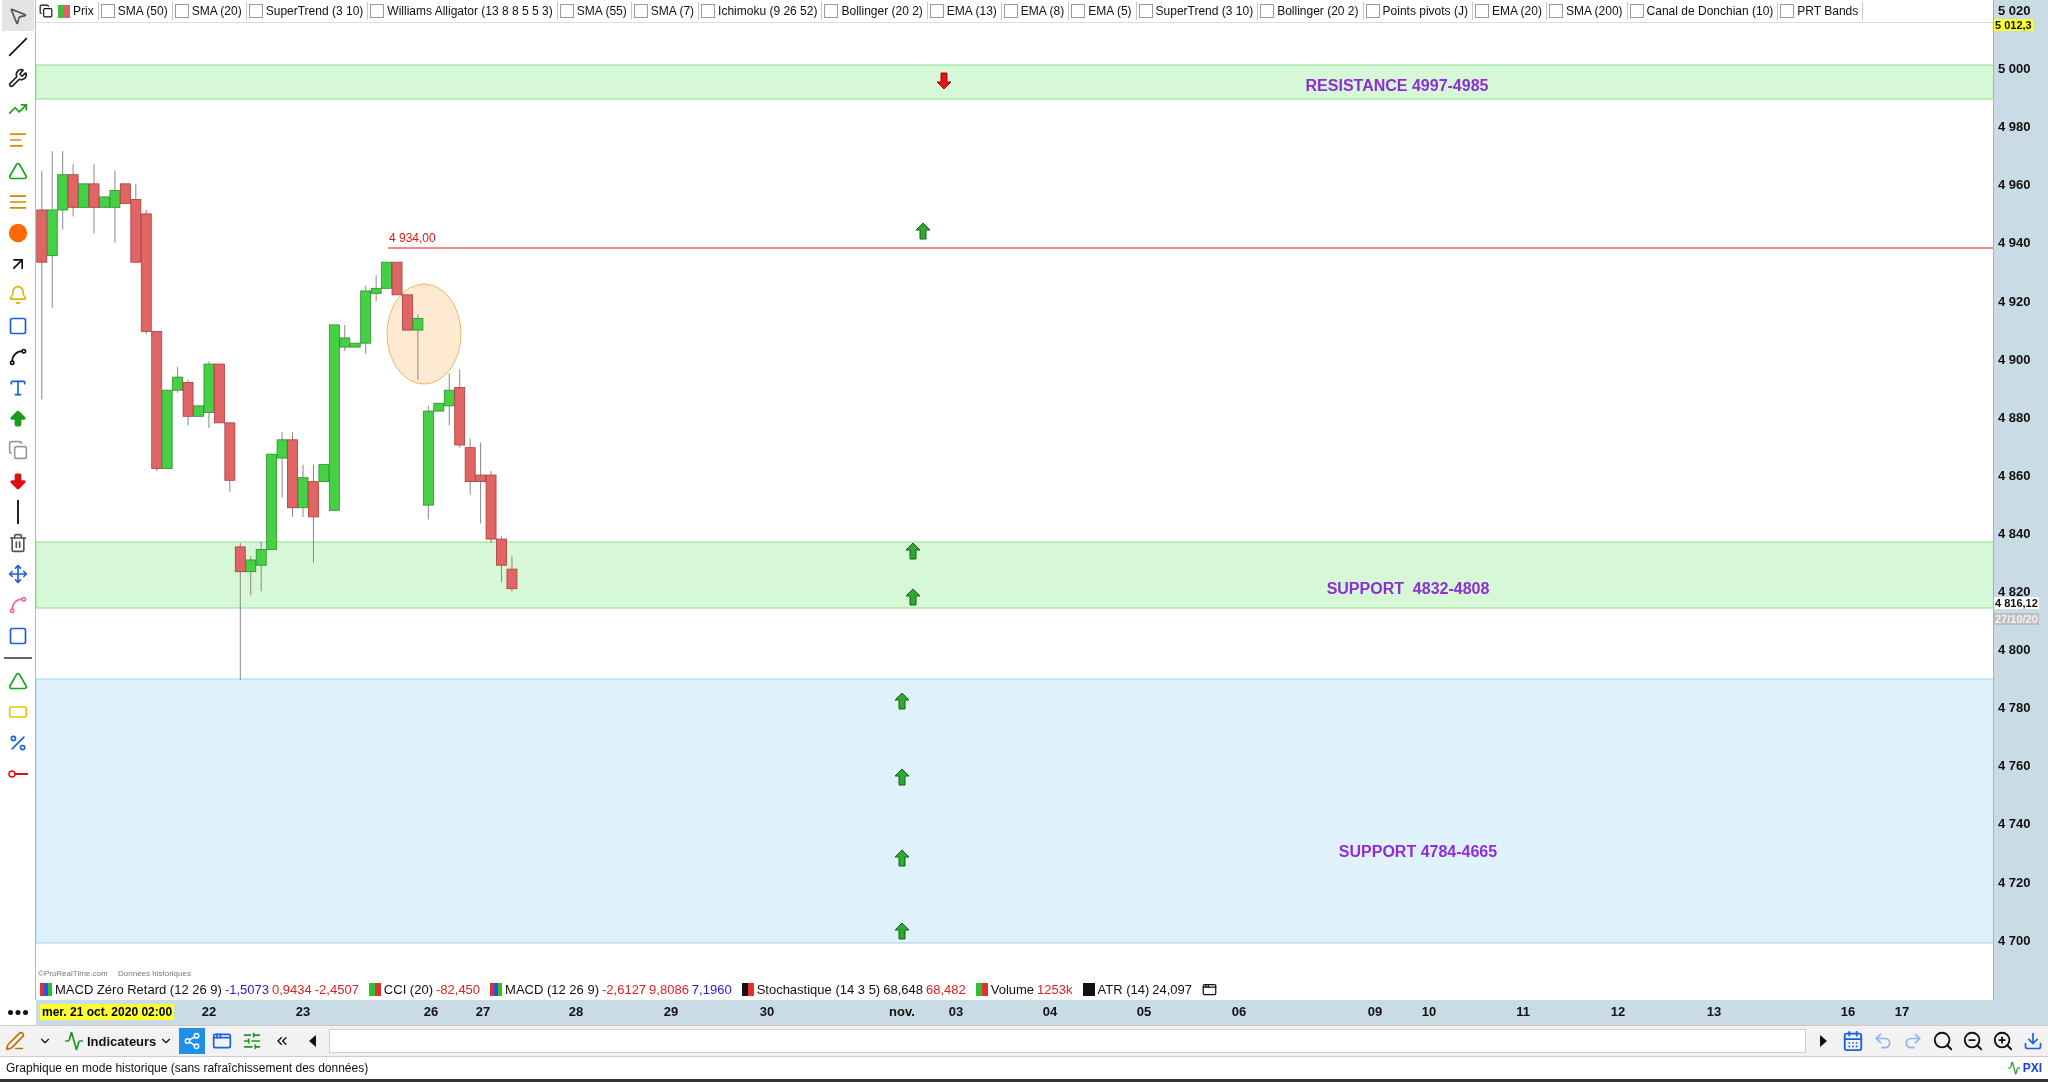 The height and width of the screenshot is (1082, 2048). What do you see at coordinates (1913, 1041) in the screenshot?
I see `redo-icon` at bounding box center [1913, 1041].